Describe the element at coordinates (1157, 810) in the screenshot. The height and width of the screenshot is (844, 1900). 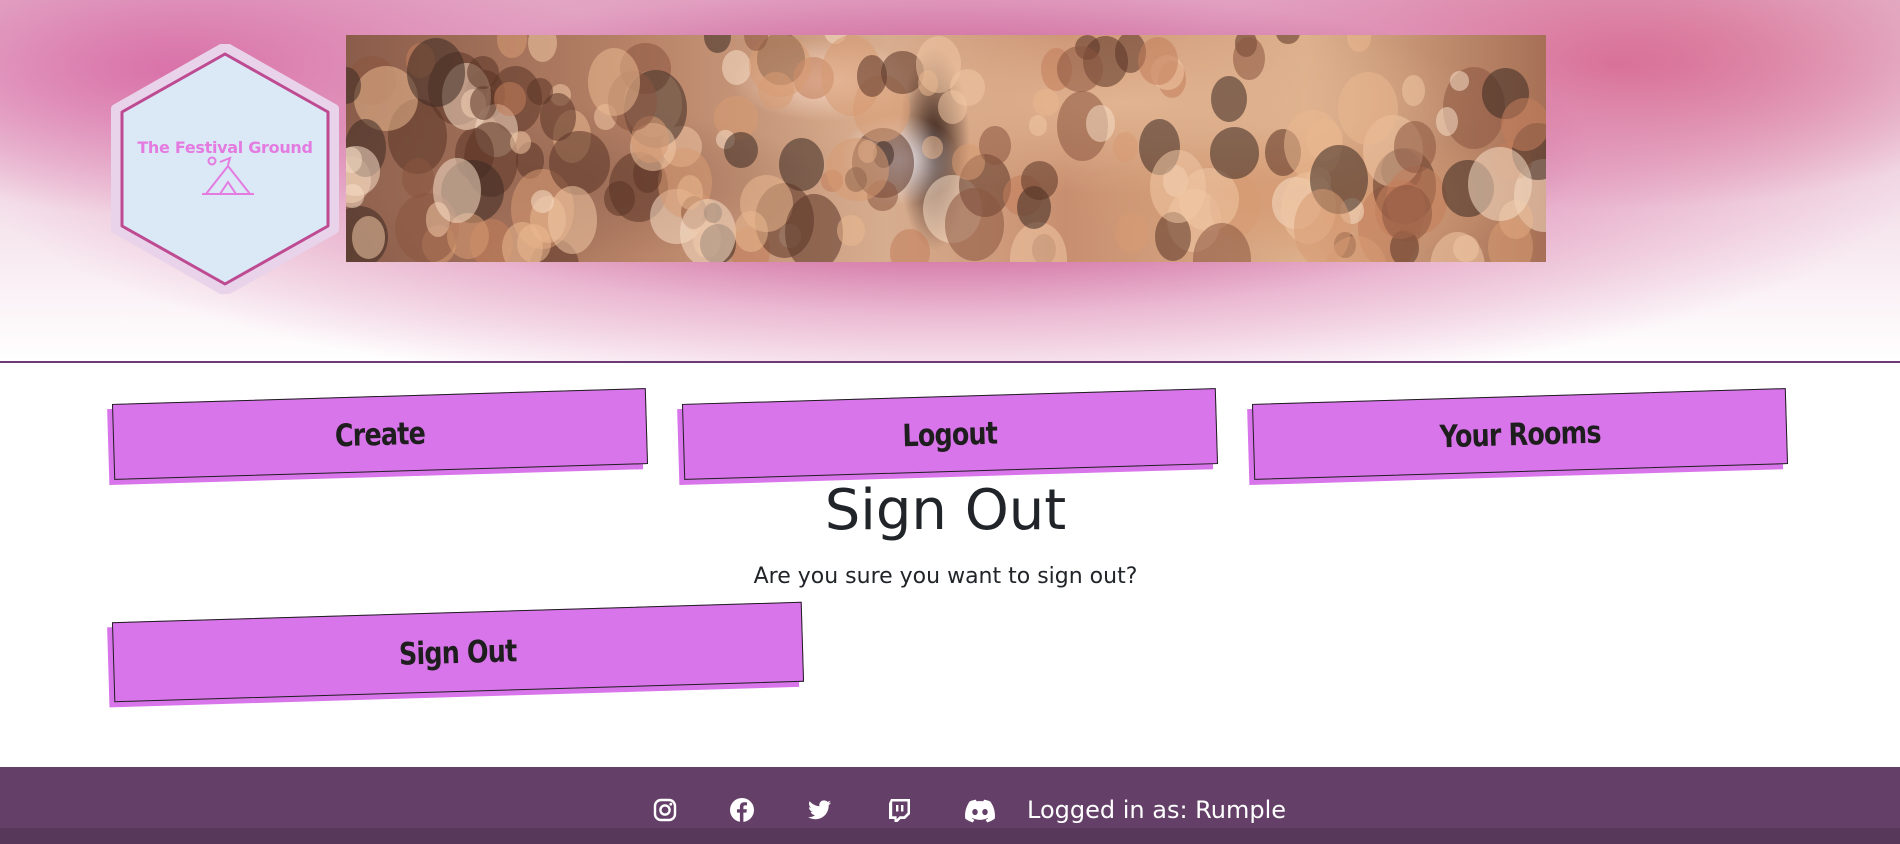
I see `logged-in-status: Logged in as: Rumple` at that location.